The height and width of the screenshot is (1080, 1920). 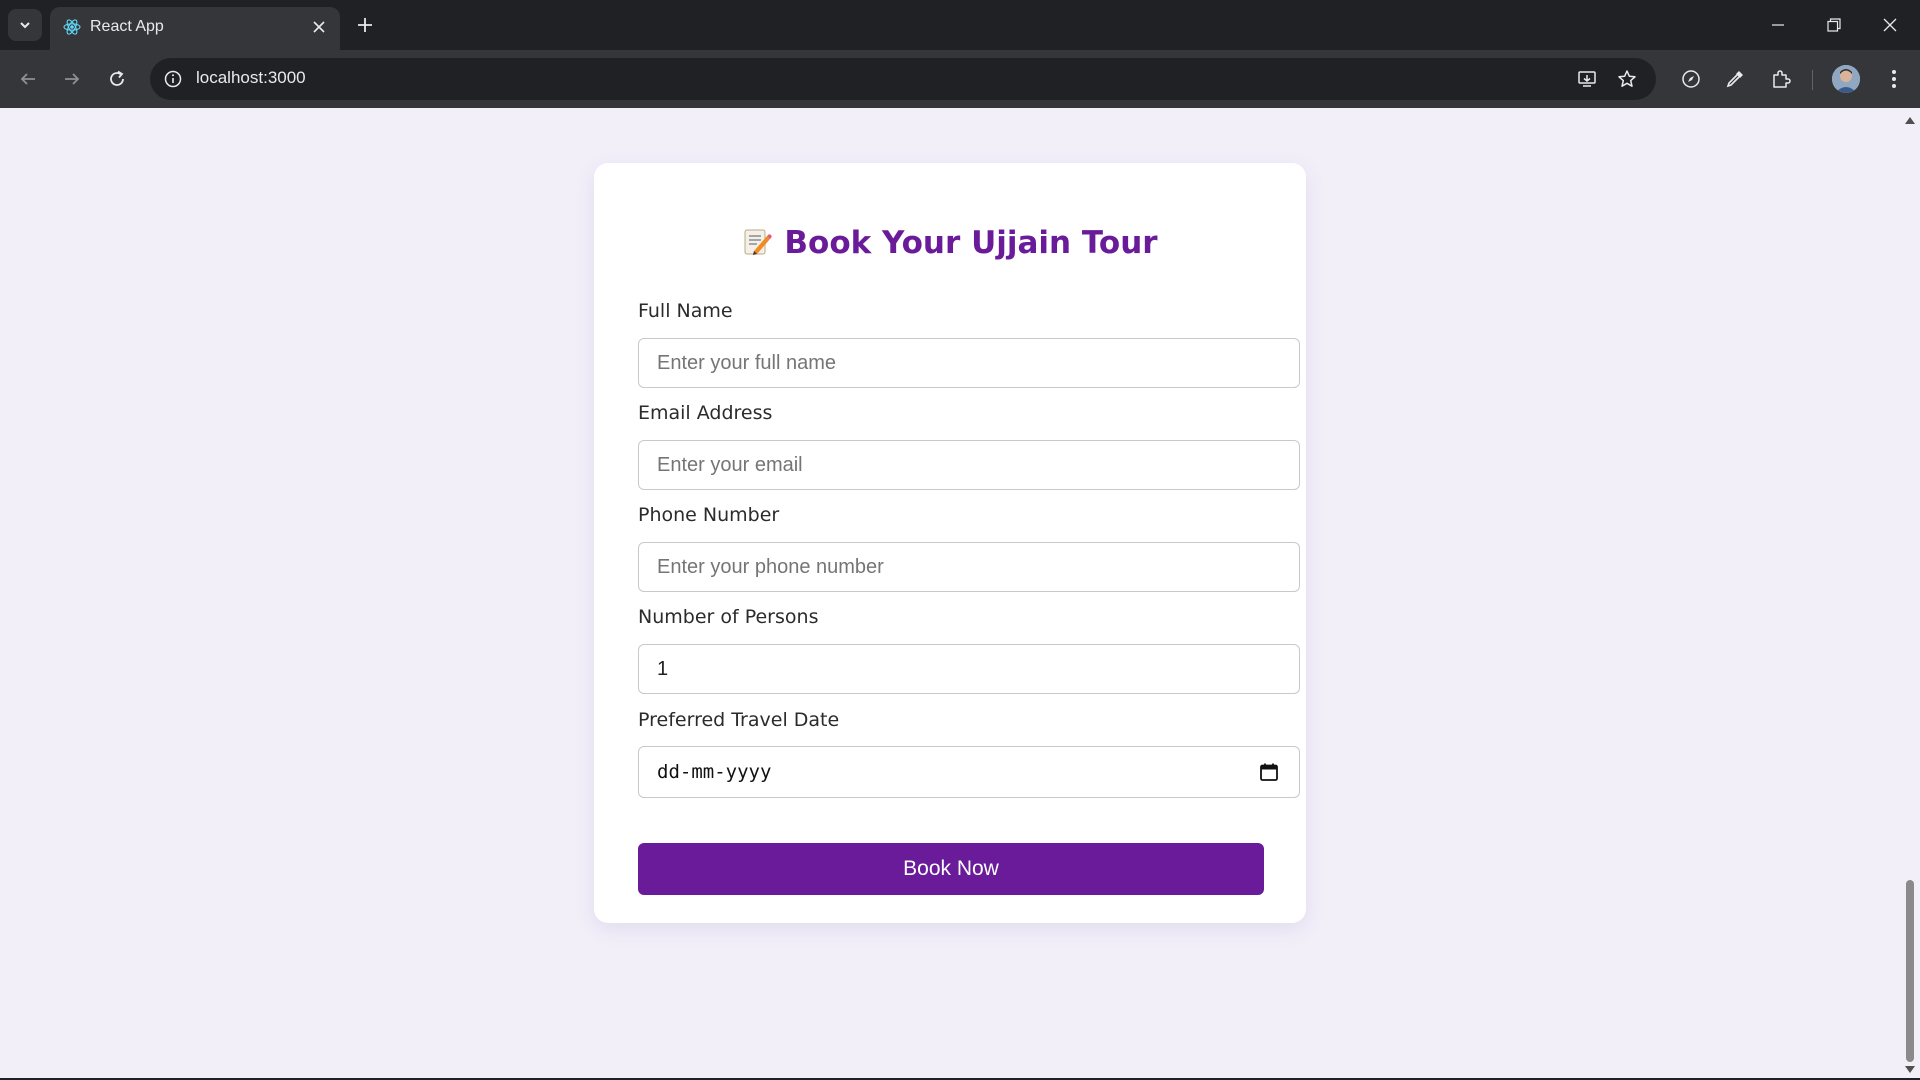 I want to click on full-name-label: Full Name, so click(x=685, y=311).